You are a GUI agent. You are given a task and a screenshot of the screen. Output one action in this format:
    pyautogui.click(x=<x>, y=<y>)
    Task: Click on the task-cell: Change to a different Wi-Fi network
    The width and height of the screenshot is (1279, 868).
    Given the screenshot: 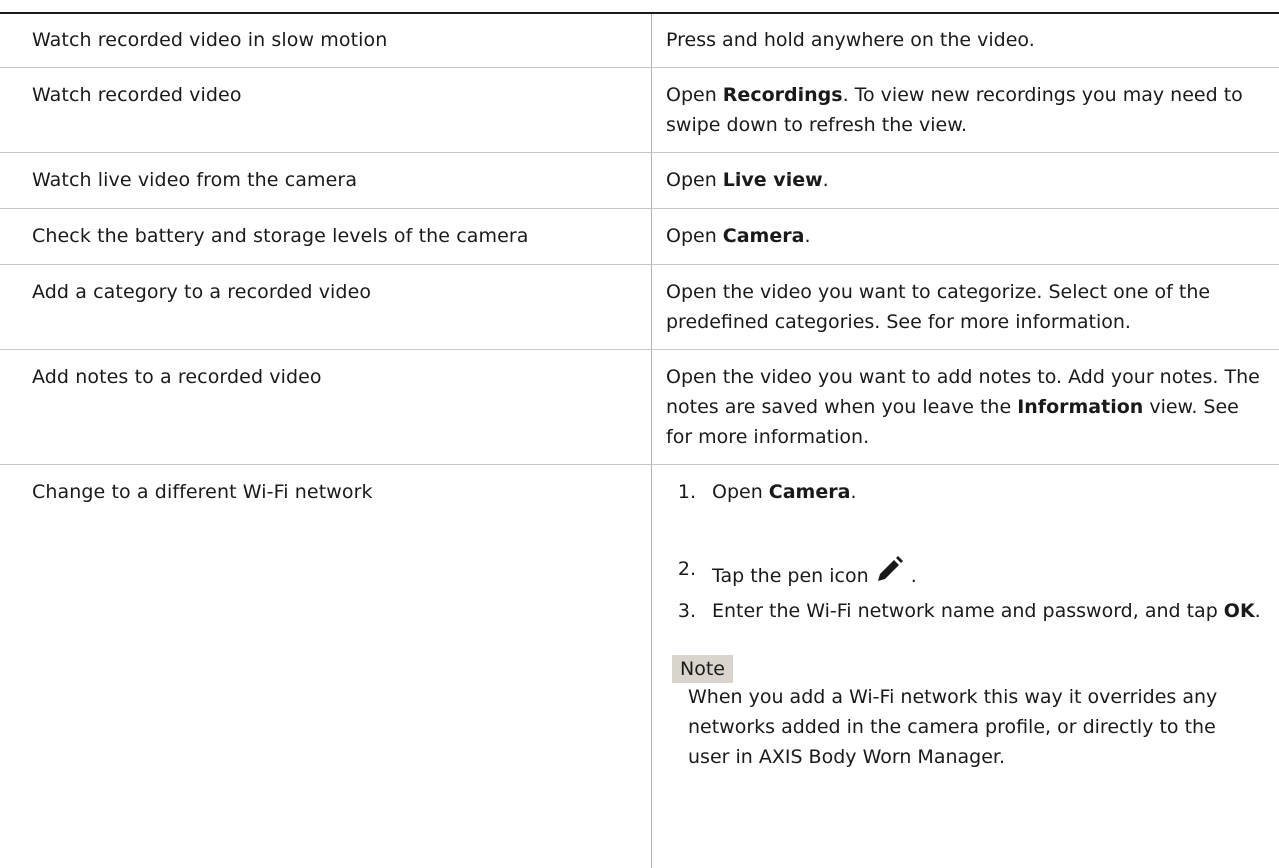 What is the action you would take?
    pyautogui.click(x=202, y=492)
    